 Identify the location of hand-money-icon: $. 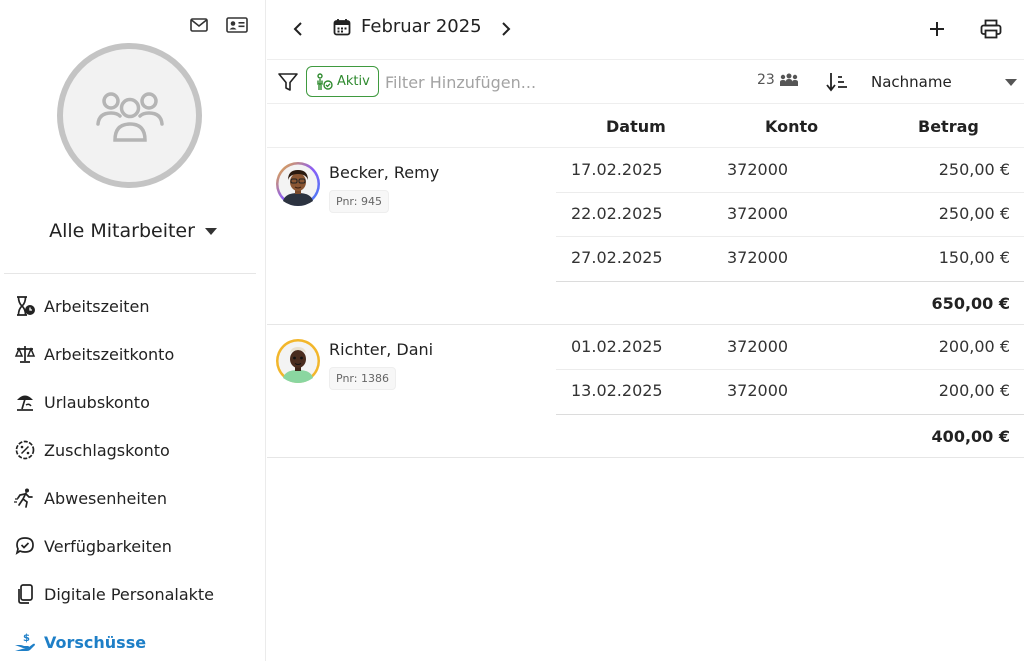
(25, 642).